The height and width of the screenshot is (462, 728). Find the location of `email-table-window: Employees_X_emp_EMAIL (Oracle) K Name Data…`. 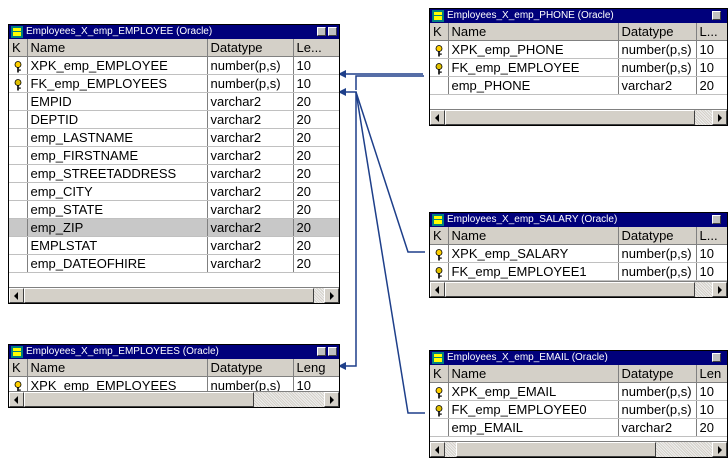

email-table-window: Employees_X_emp_EMAIL (Oracle) K Name Data… is located at coordinates (578, 404).